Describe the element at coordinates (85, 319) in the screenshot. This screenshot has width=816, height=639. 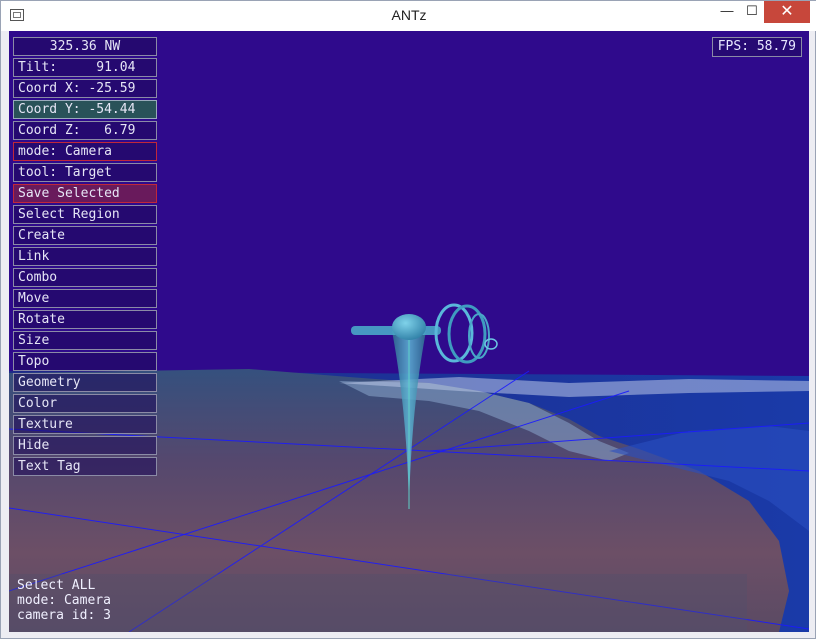
I see `rotate-button: Rotate` at that location.